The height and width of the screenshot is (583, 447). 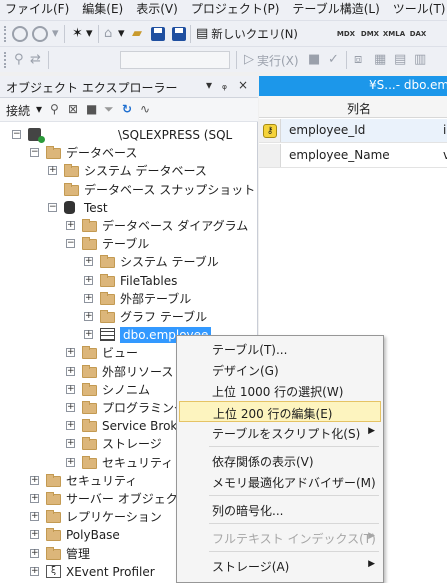 What do you see at coordinates (129, 317) in the screenshot?
I see `tree-node: + グラフ テーブル` at bounding box center [129, 317].